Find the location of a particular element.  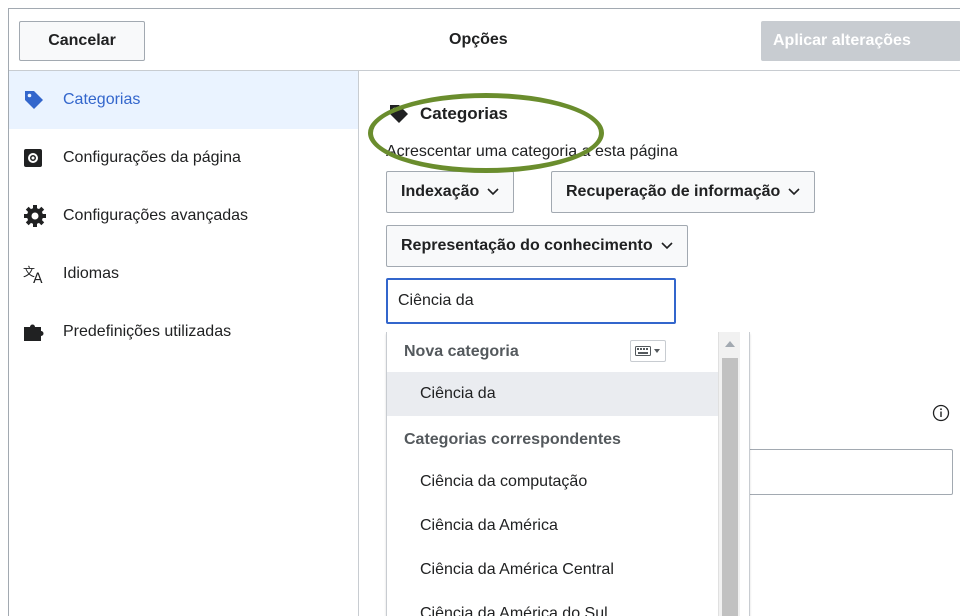

sidebar-item-categories: Categorias is located at coordinates (183, 100).